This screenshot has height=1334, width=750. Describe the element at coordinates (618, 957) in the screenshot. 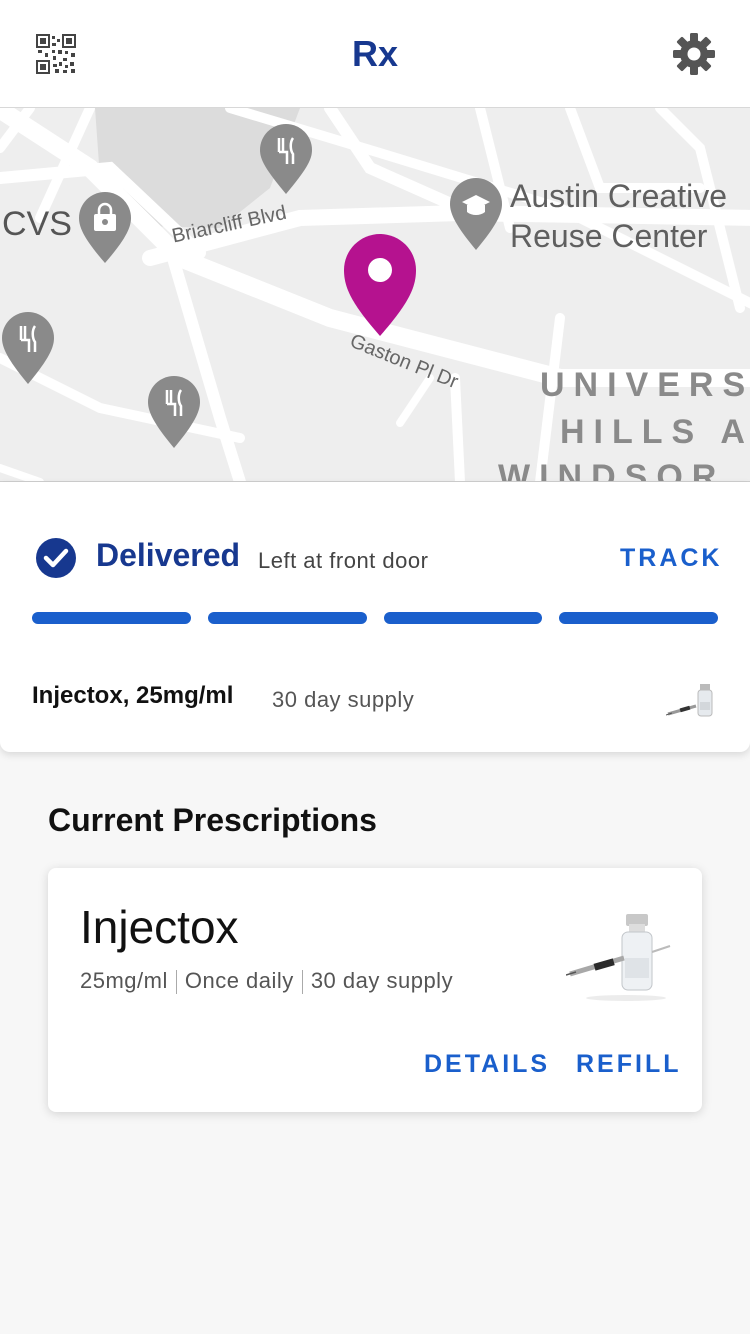

I see `syringe-vial-image` at that location.